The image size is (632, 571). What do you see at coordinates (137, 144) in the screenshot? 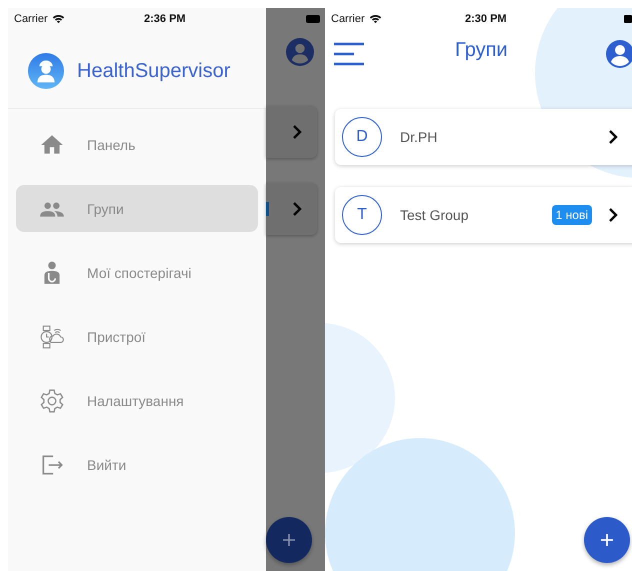
I see `menu-item: Панель` at bounding box center [137, 144].